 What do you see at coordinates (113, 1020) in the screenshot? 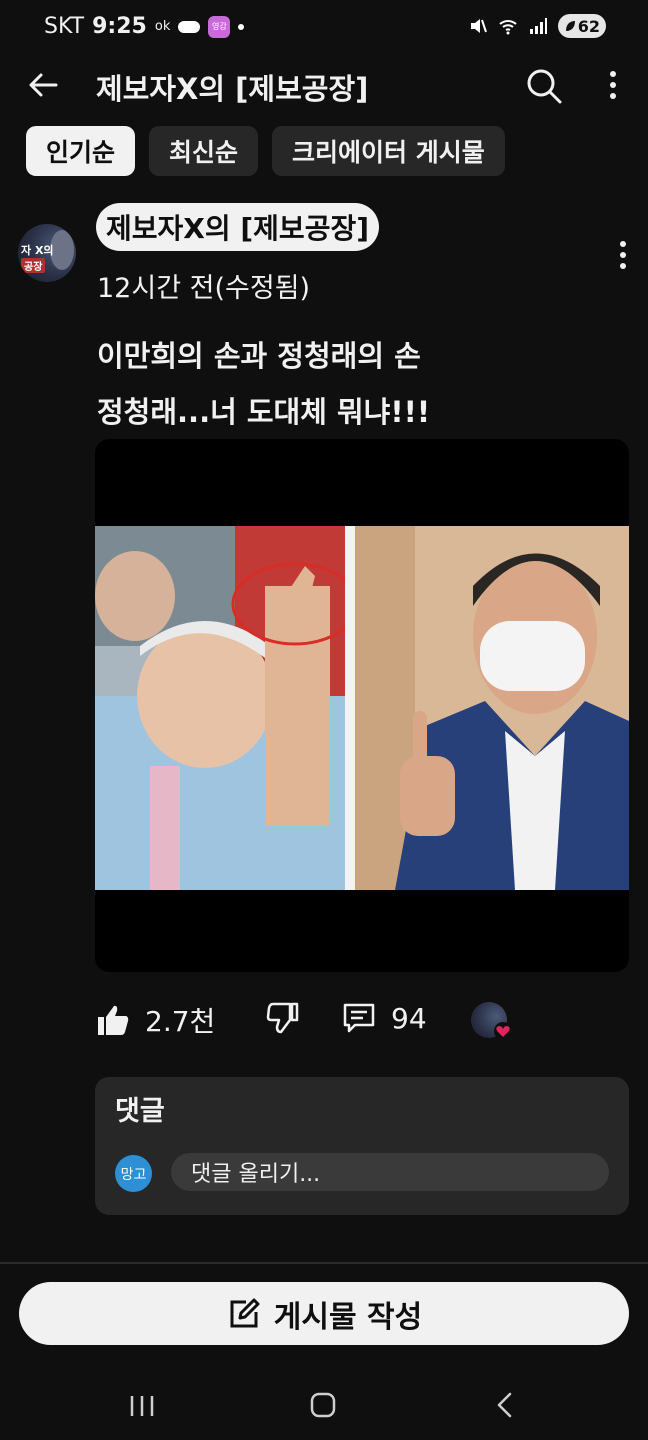
I see `thumbs-up-icon` at bounding box center [113, 1020].